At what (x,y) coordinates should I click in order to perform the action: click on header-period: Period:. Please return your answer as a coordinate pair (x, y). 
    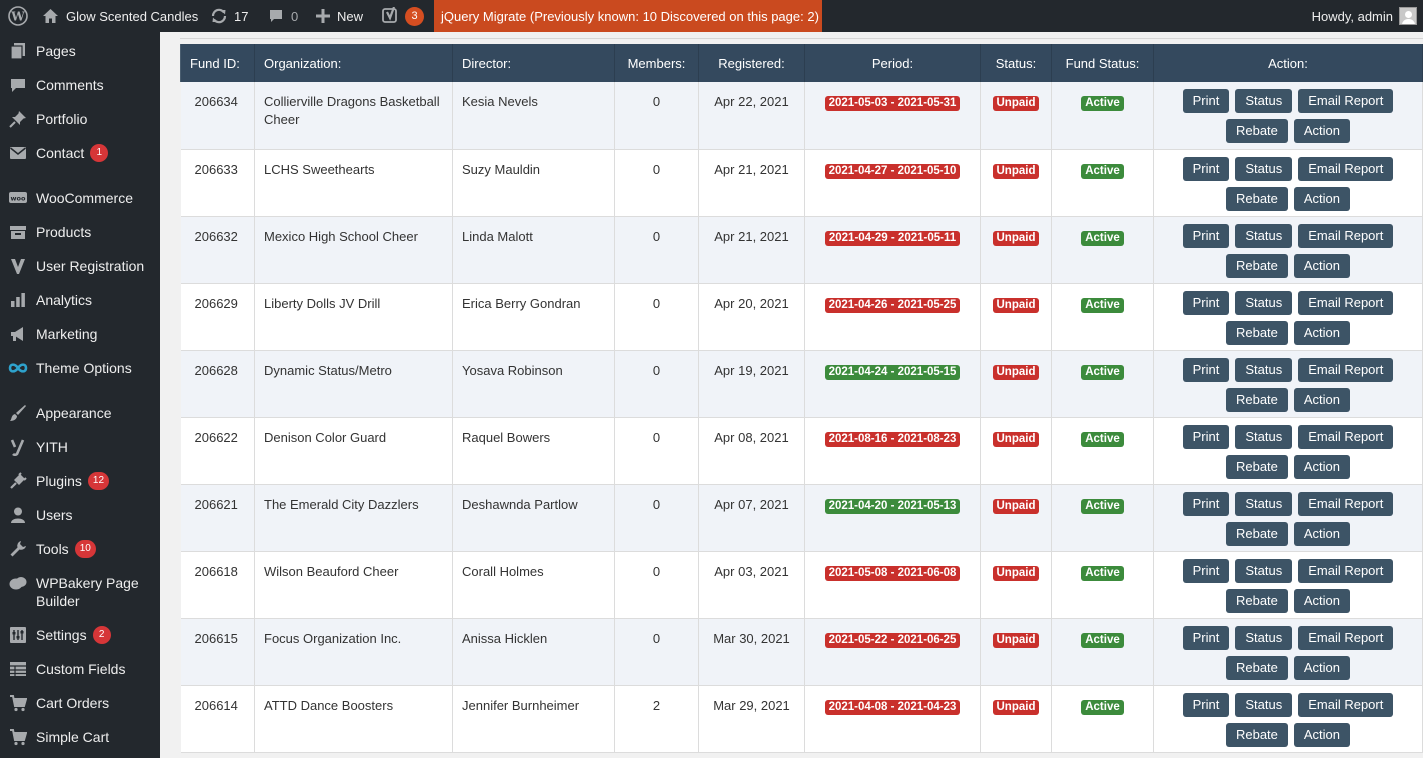
    Looking at the image, I should click on (892, 63).